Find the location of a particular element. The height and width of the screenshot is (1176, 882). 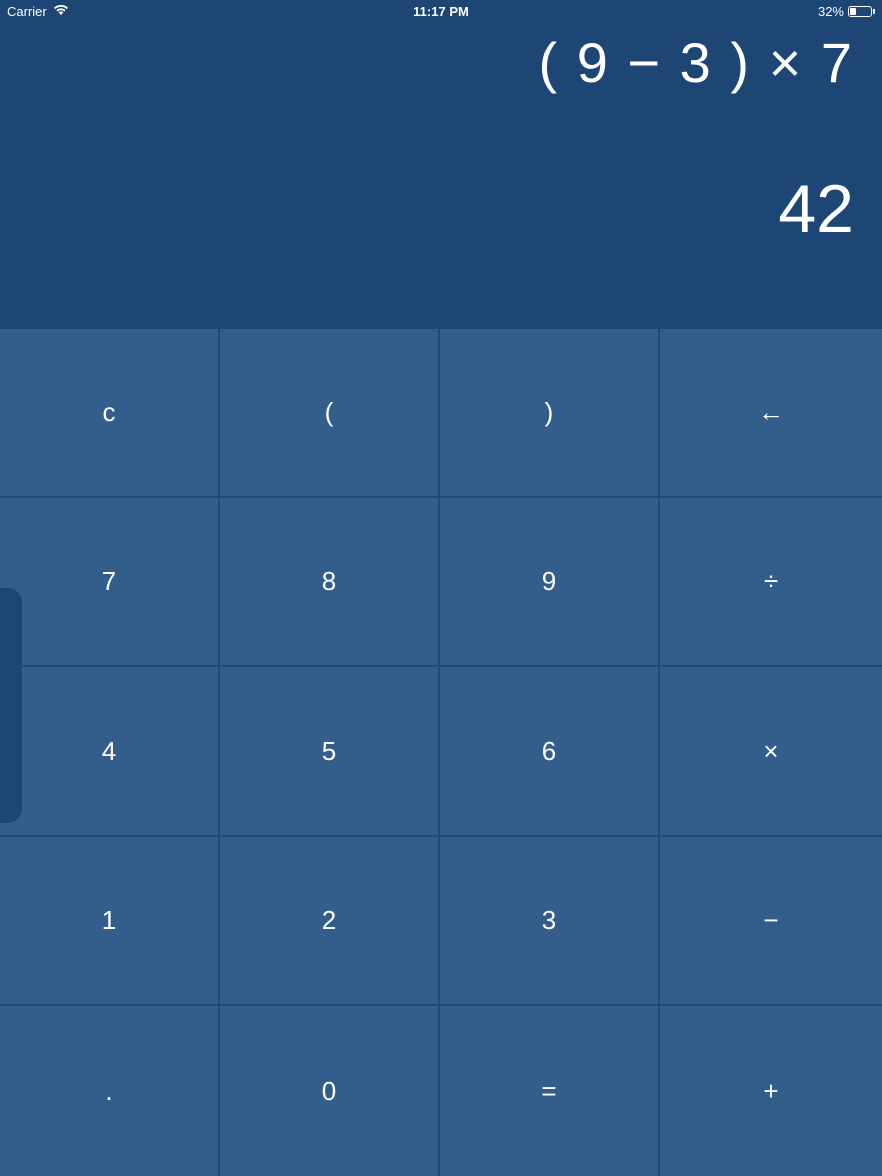

equals-button: = is located at coordinates (550, 1091).